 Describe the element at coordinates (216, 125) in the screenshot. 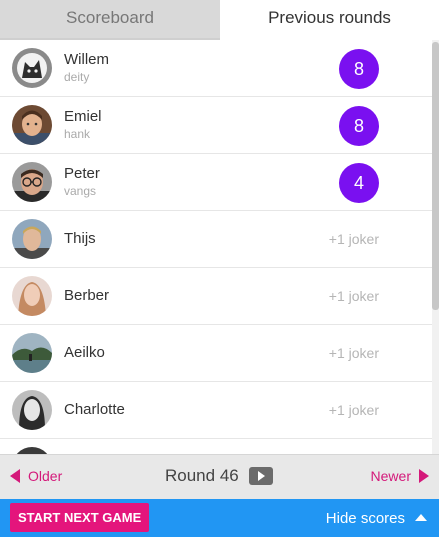

I see `player-row: Emiel hank 8` at that location.